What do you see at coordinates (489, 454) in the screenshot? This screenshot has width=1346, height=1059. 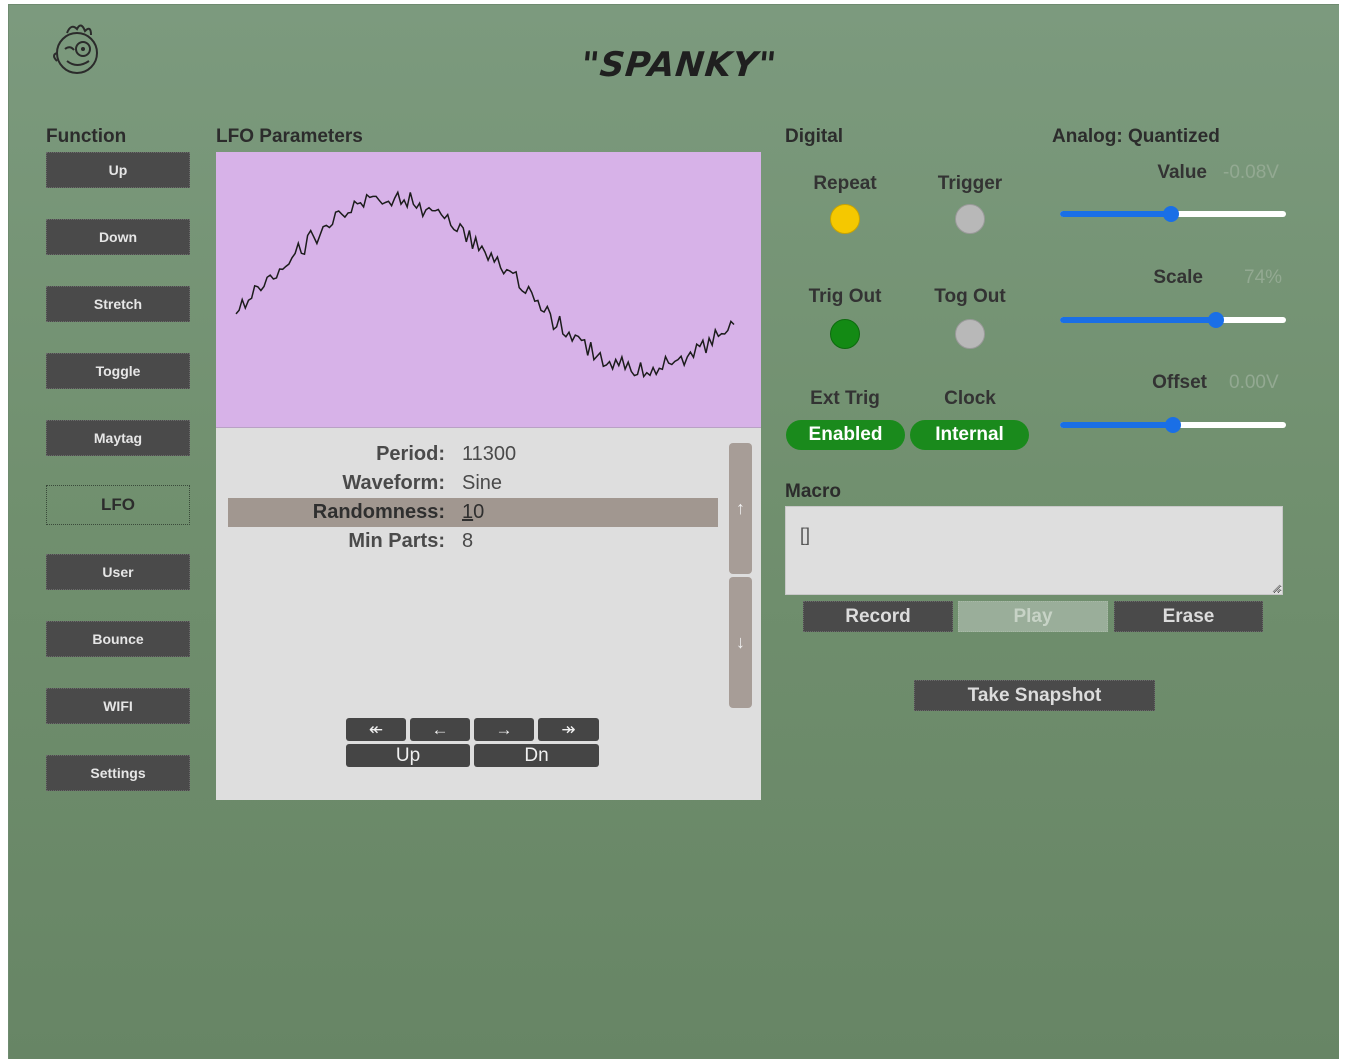 I see `param-value: 11300` at bounding box center [489, 454].